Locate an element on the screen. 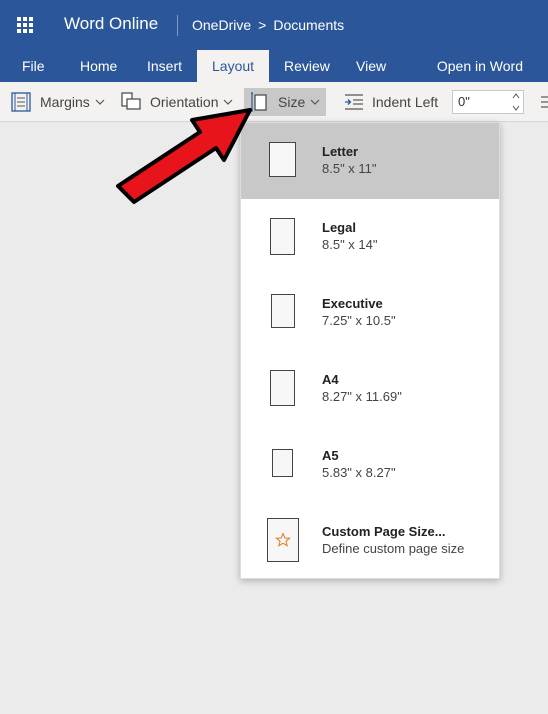  indent-left-icon is located at coordinates (354, 102).